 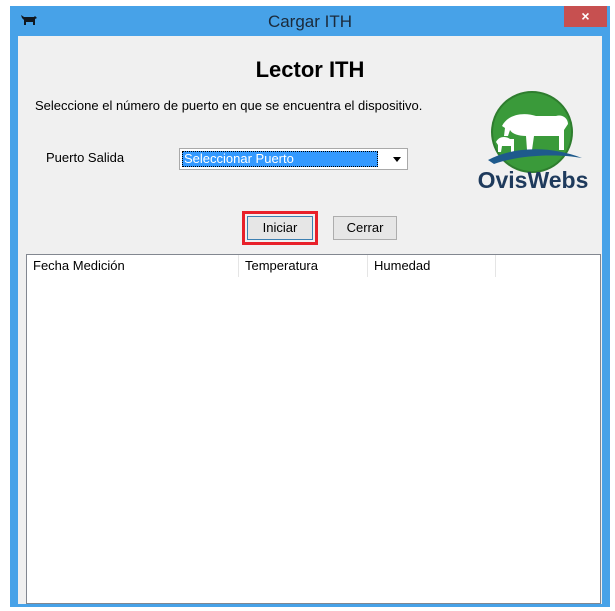 What do you see at coordinates (303, 266) in the screenshot?
I see `column-header-temperatura: Temperatura` at bounding box center [303, 266].